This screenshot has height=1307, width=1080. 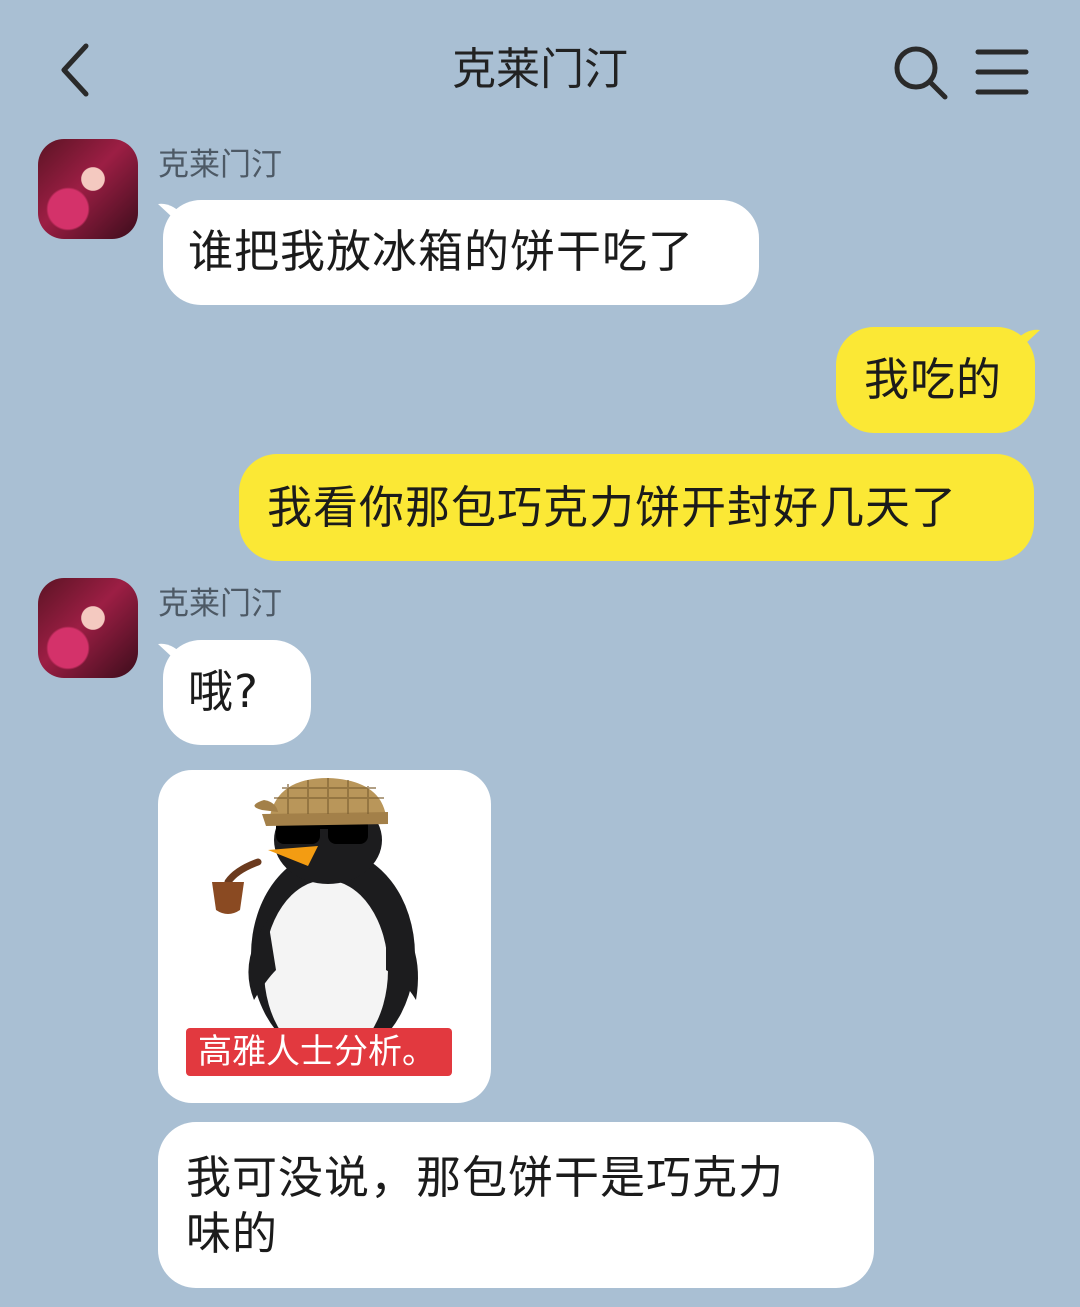 I want to click on sticker-caption: 高雅人士分析。, so click(x=319, y=1052).